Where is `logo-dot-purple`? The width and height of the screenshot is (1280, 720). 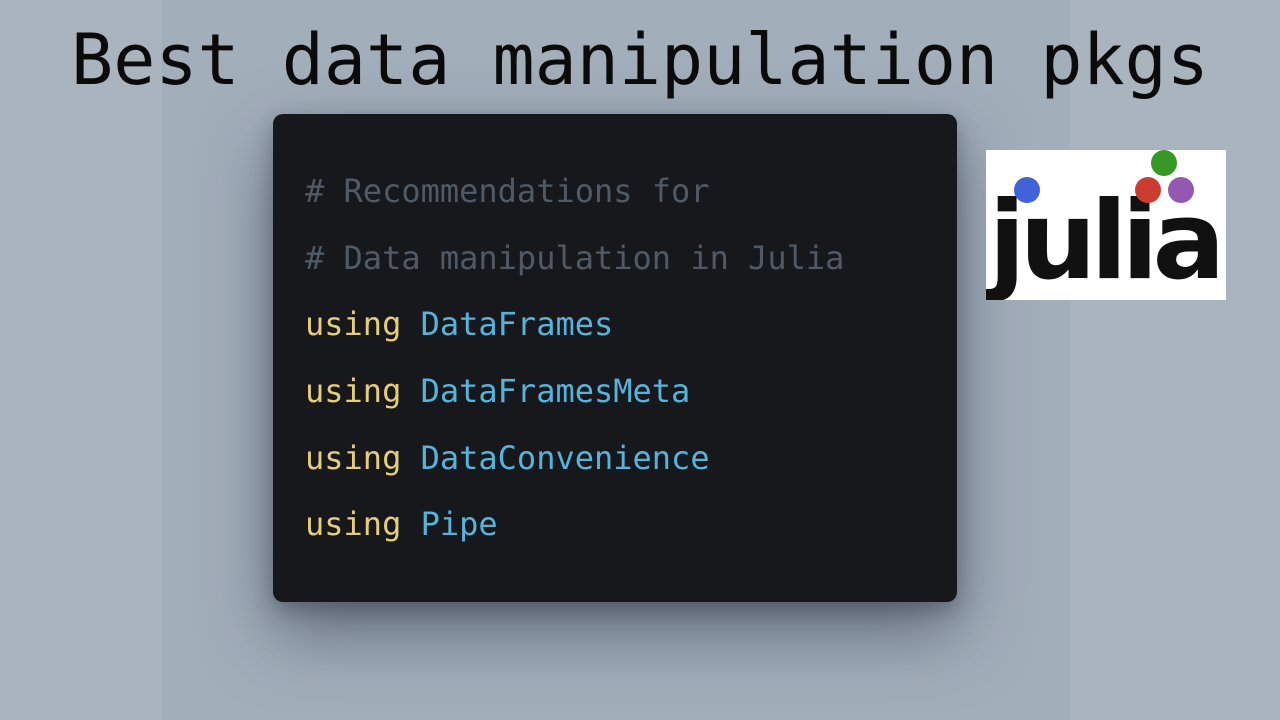
logo-dot-purple is located at coordinates (1181, 190).